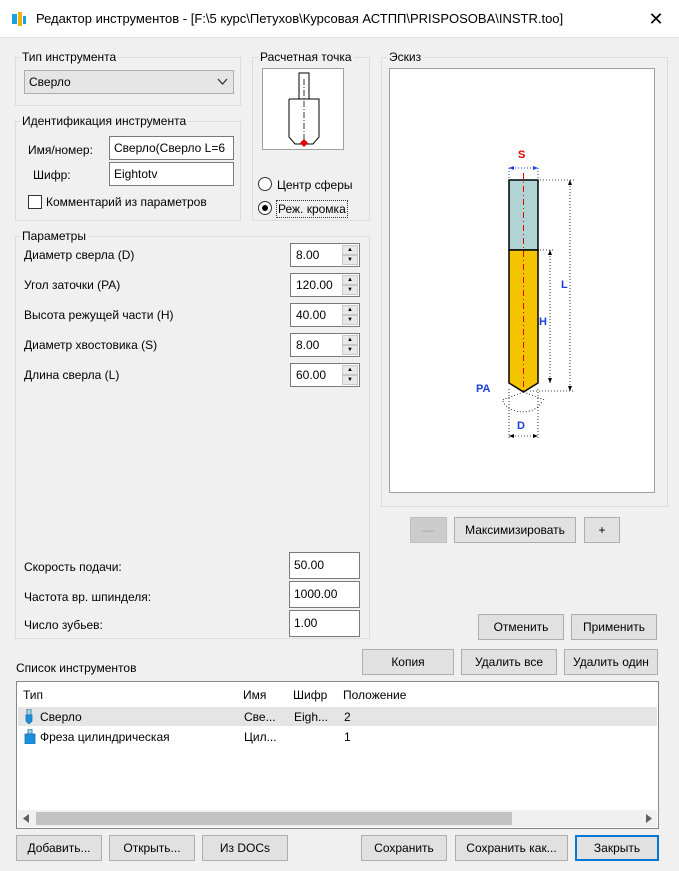 The image size is (679, 871). I want to click on radio-sphere-center-label: Центр сферы, so click(315, 185).